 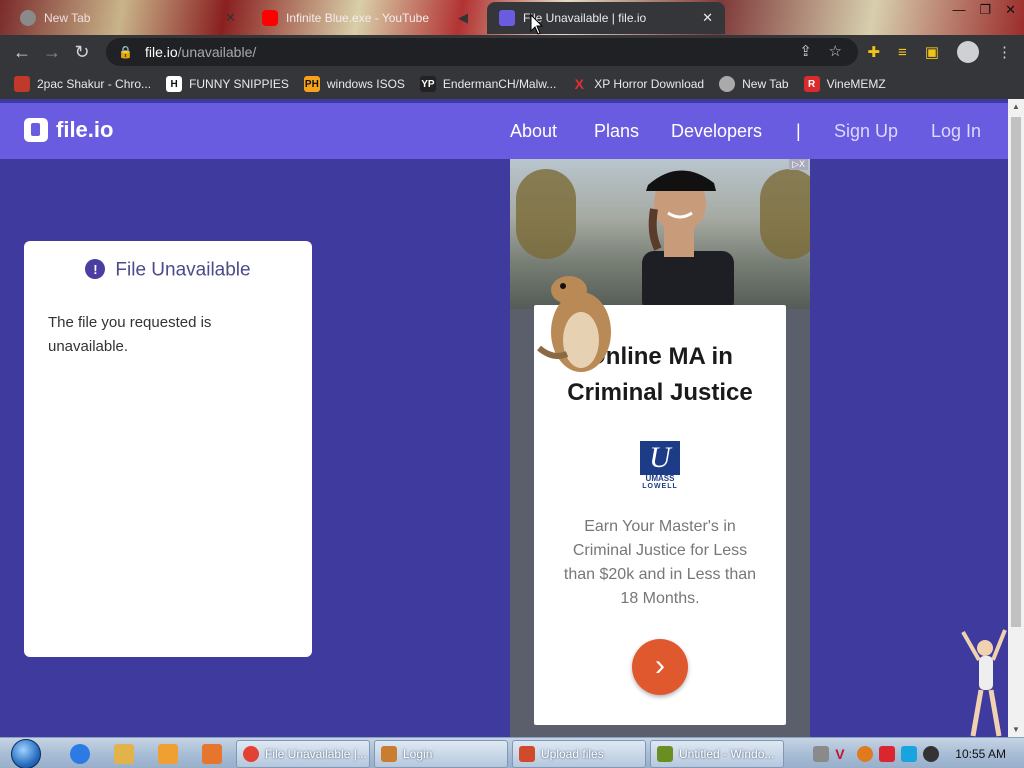 I want to click on system-tray: V 10:55 AM, so click(x=918, y=753).